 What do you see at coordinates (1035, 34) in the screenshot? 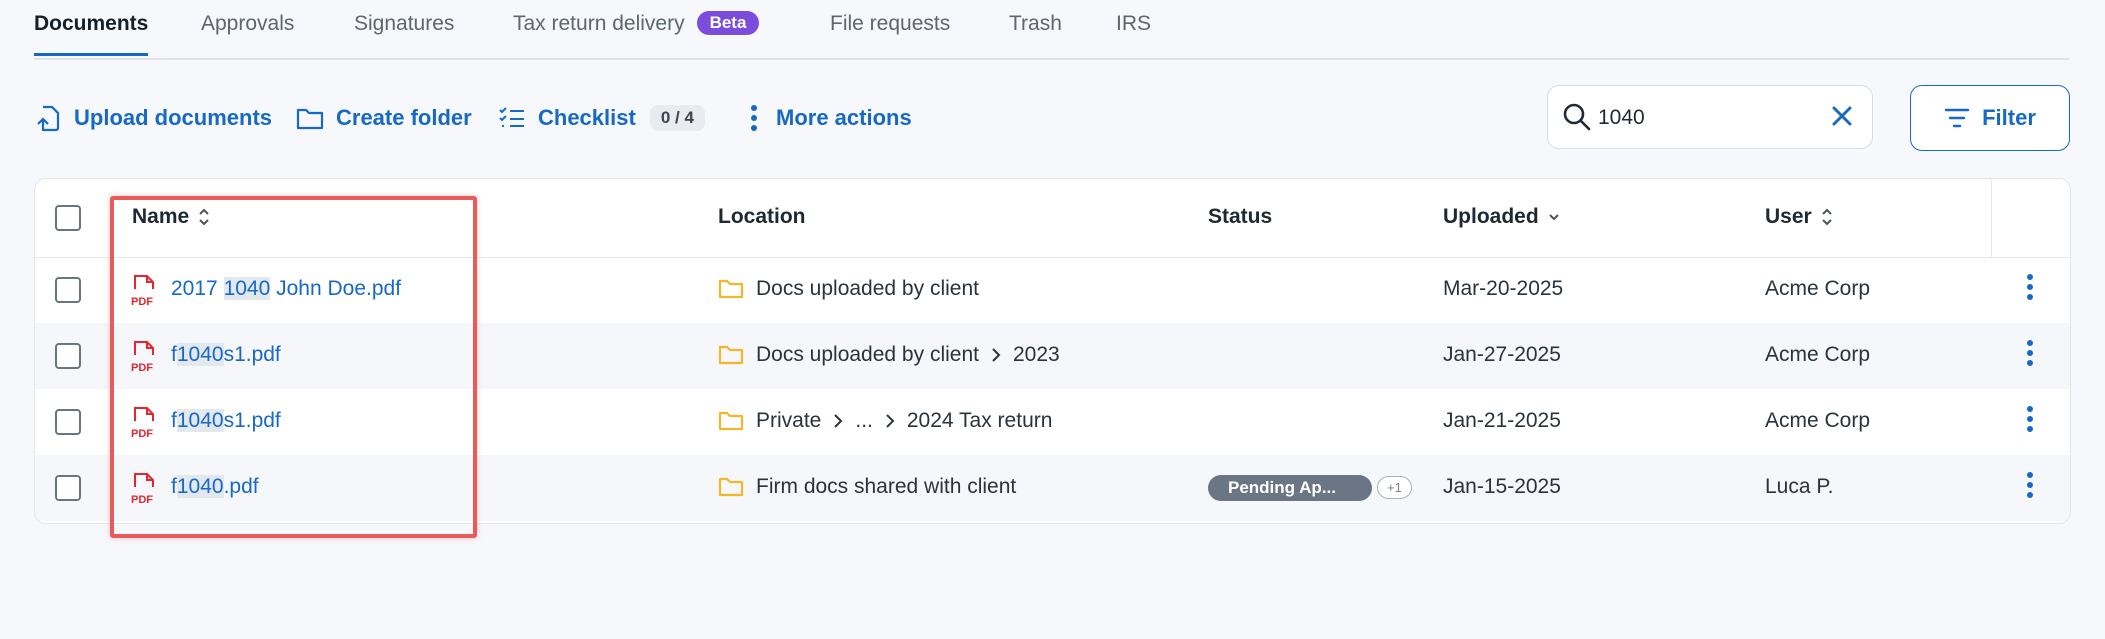
I see `tab-trash: Trash` at bounding box center [1035, 34].